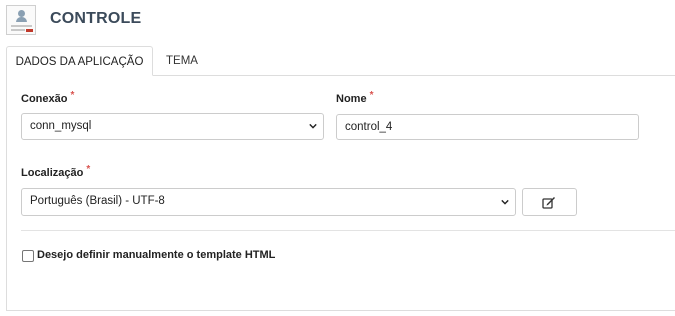  I want to click on connection-select: conn_mysql, so click(172, 126).